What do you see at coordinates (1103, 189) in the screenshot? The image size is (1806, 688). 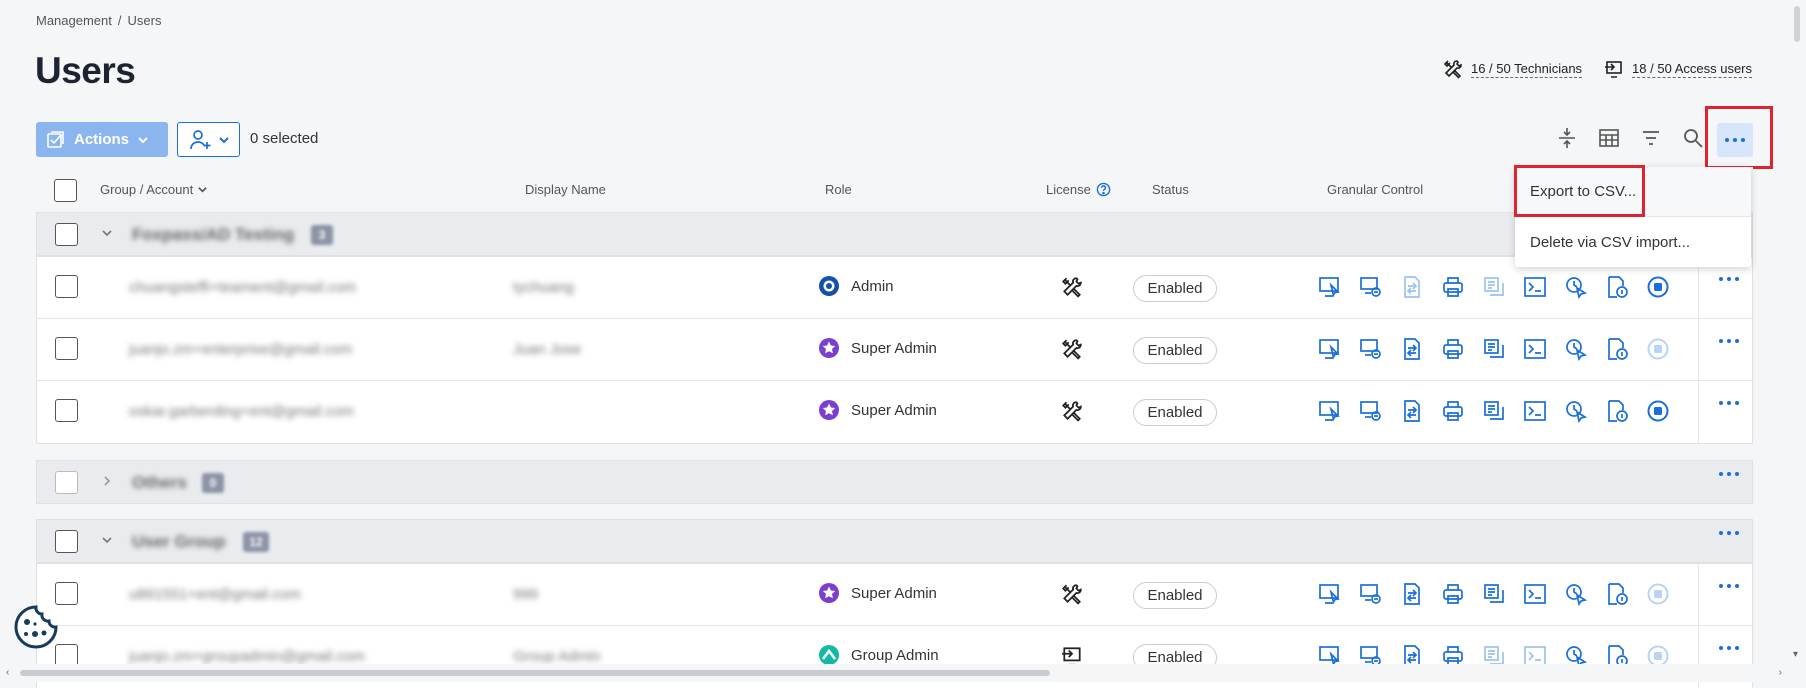 I see `help-icon` at bounding box center [1103, 189].